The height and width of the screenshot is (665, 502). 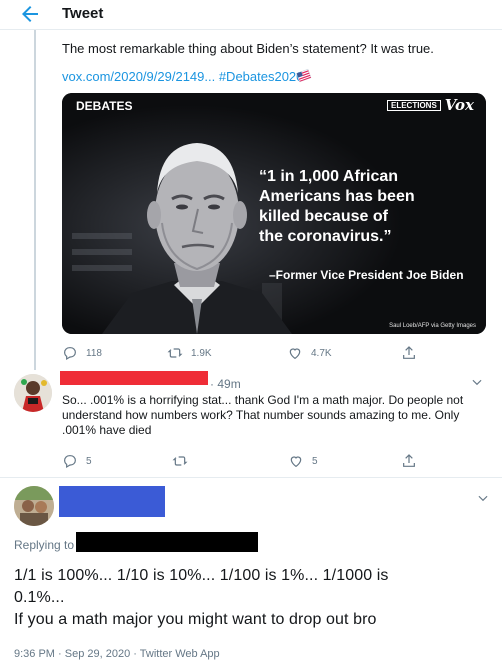 What do you see at coordinates (303, 461) in the screenshot?
I see `like-button: 5` at bounding box center [303, 461].